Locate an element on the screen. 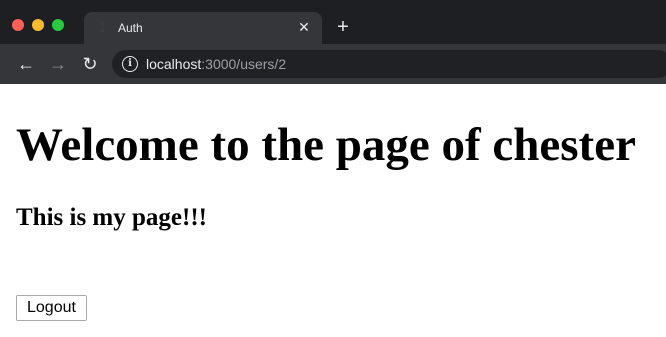 This screenshot has width=666, height=337. new-tab-button: + is located at coordinates (343, 27).